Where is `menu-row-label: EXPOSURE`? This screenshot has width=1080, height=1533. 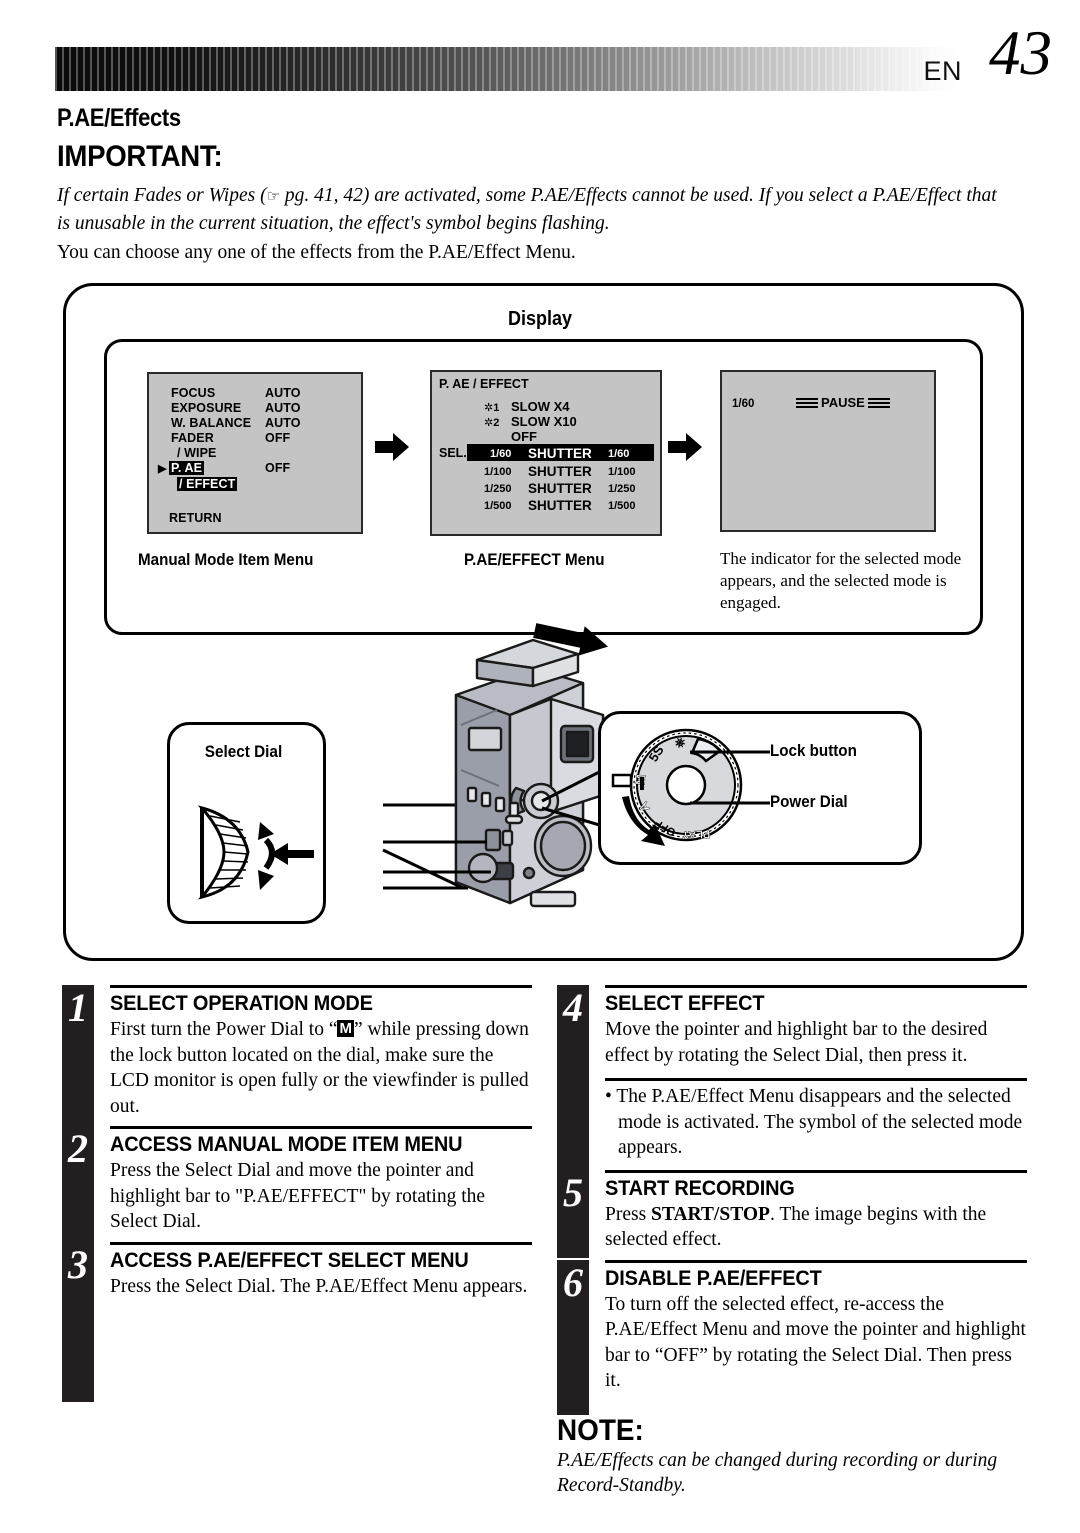
menu-row-label: EXPOSURE is located at coordinates (206, 408).